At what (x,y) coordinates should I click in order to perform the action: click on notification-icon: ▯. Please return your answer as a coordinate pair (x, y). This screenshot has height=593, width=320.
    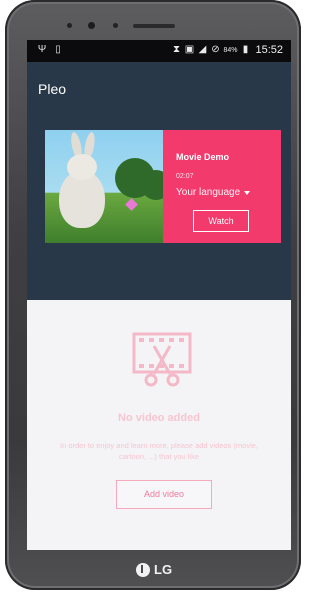
    Looking at the image, I should click on (58, 49).